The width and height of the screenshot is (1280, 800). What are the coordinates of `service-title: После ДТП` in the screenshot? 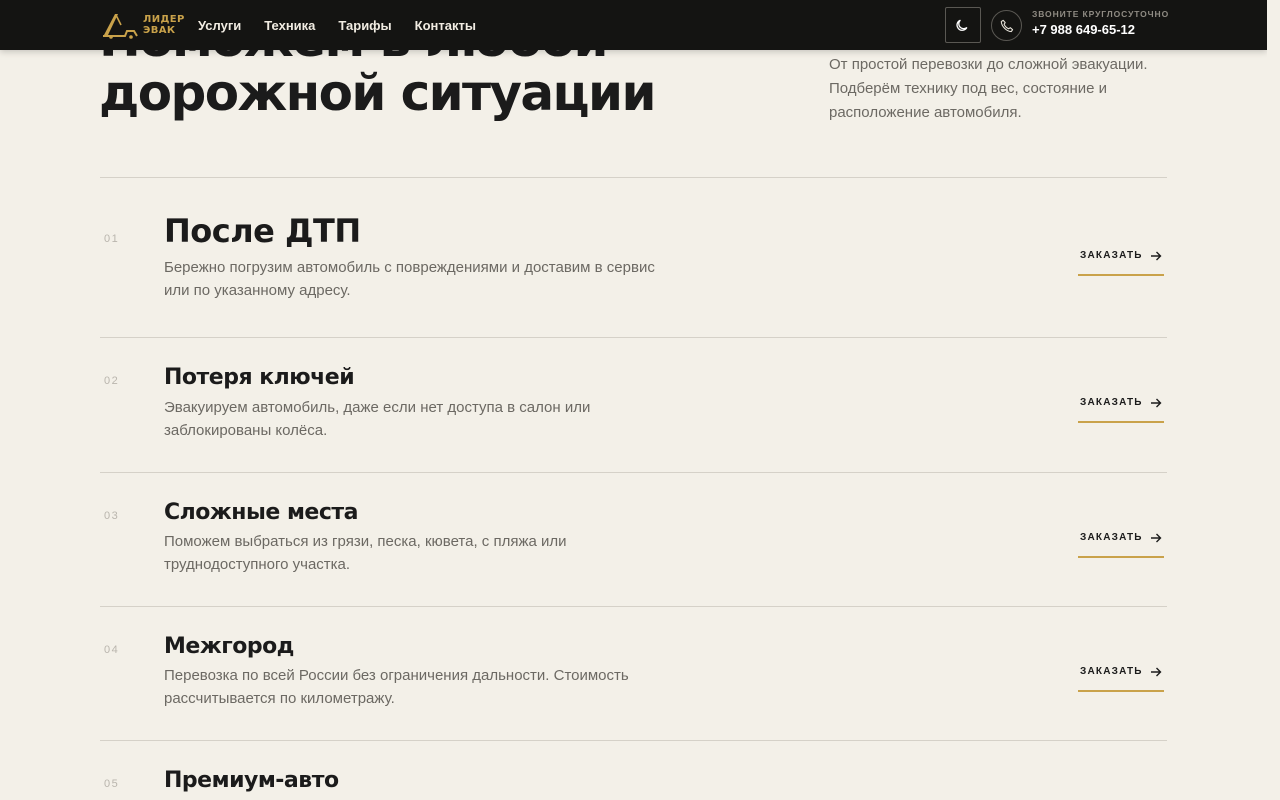 It's located at (262, 231).